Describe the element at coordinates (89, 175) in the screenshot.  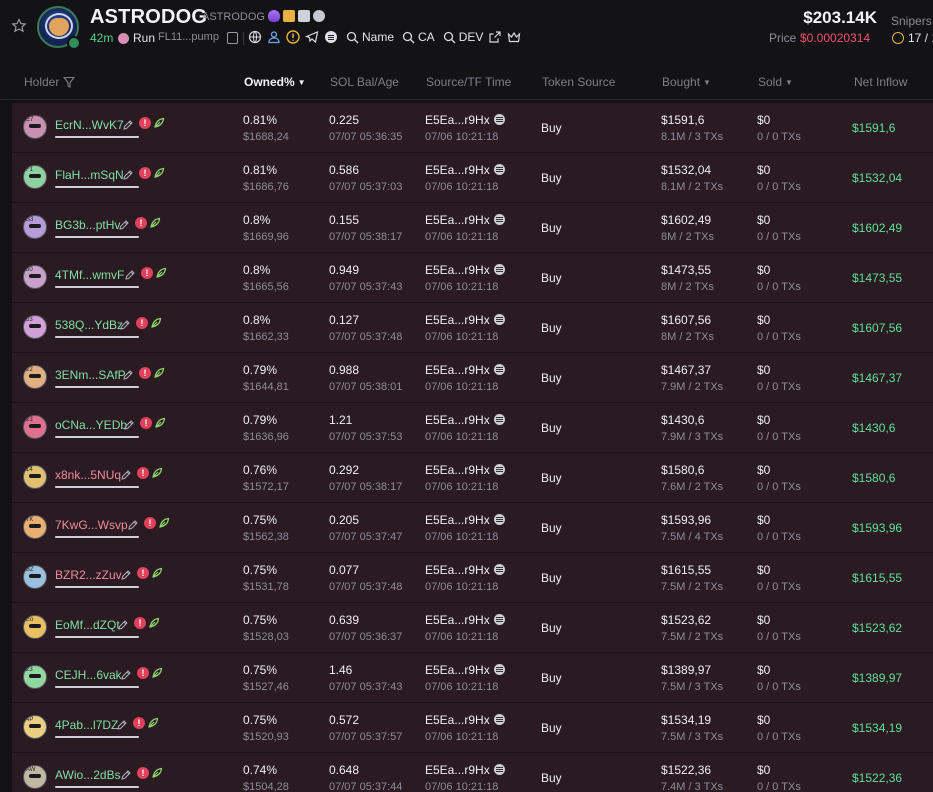
I see `holder-address: FlaH...mSqN` at that location.